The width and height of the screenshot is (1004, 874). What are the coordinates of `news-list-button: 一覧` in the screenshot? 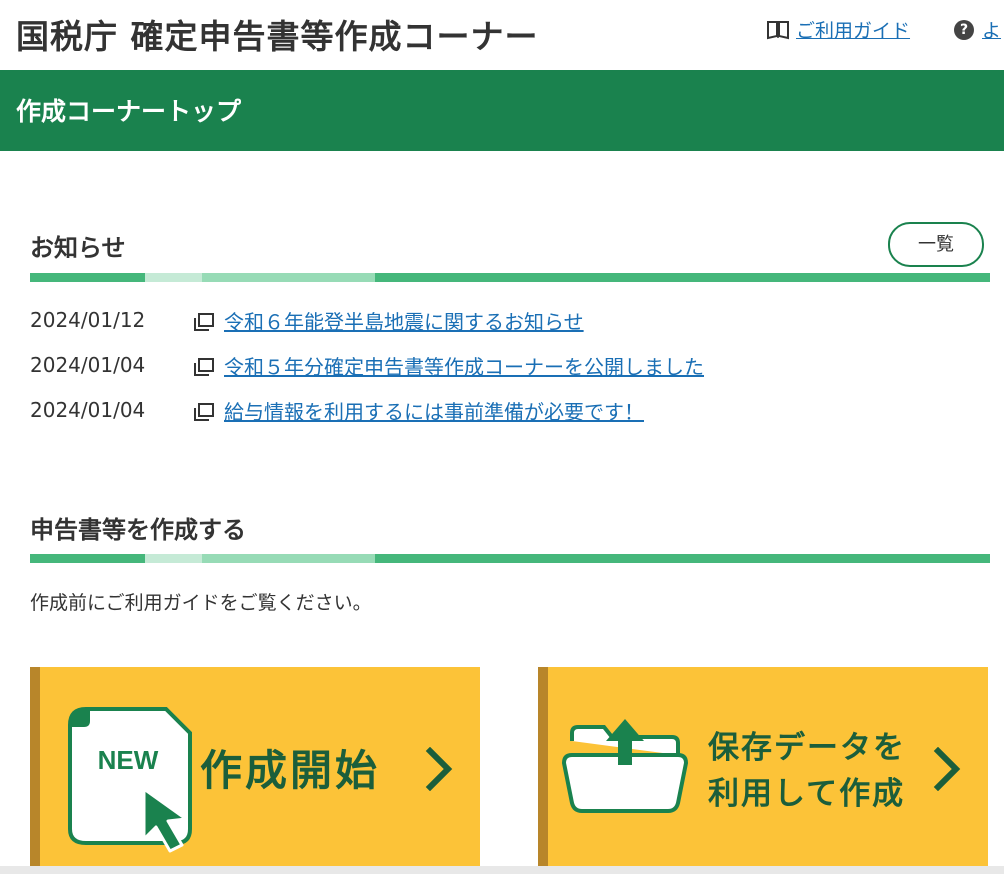 It's located at (936, 244).